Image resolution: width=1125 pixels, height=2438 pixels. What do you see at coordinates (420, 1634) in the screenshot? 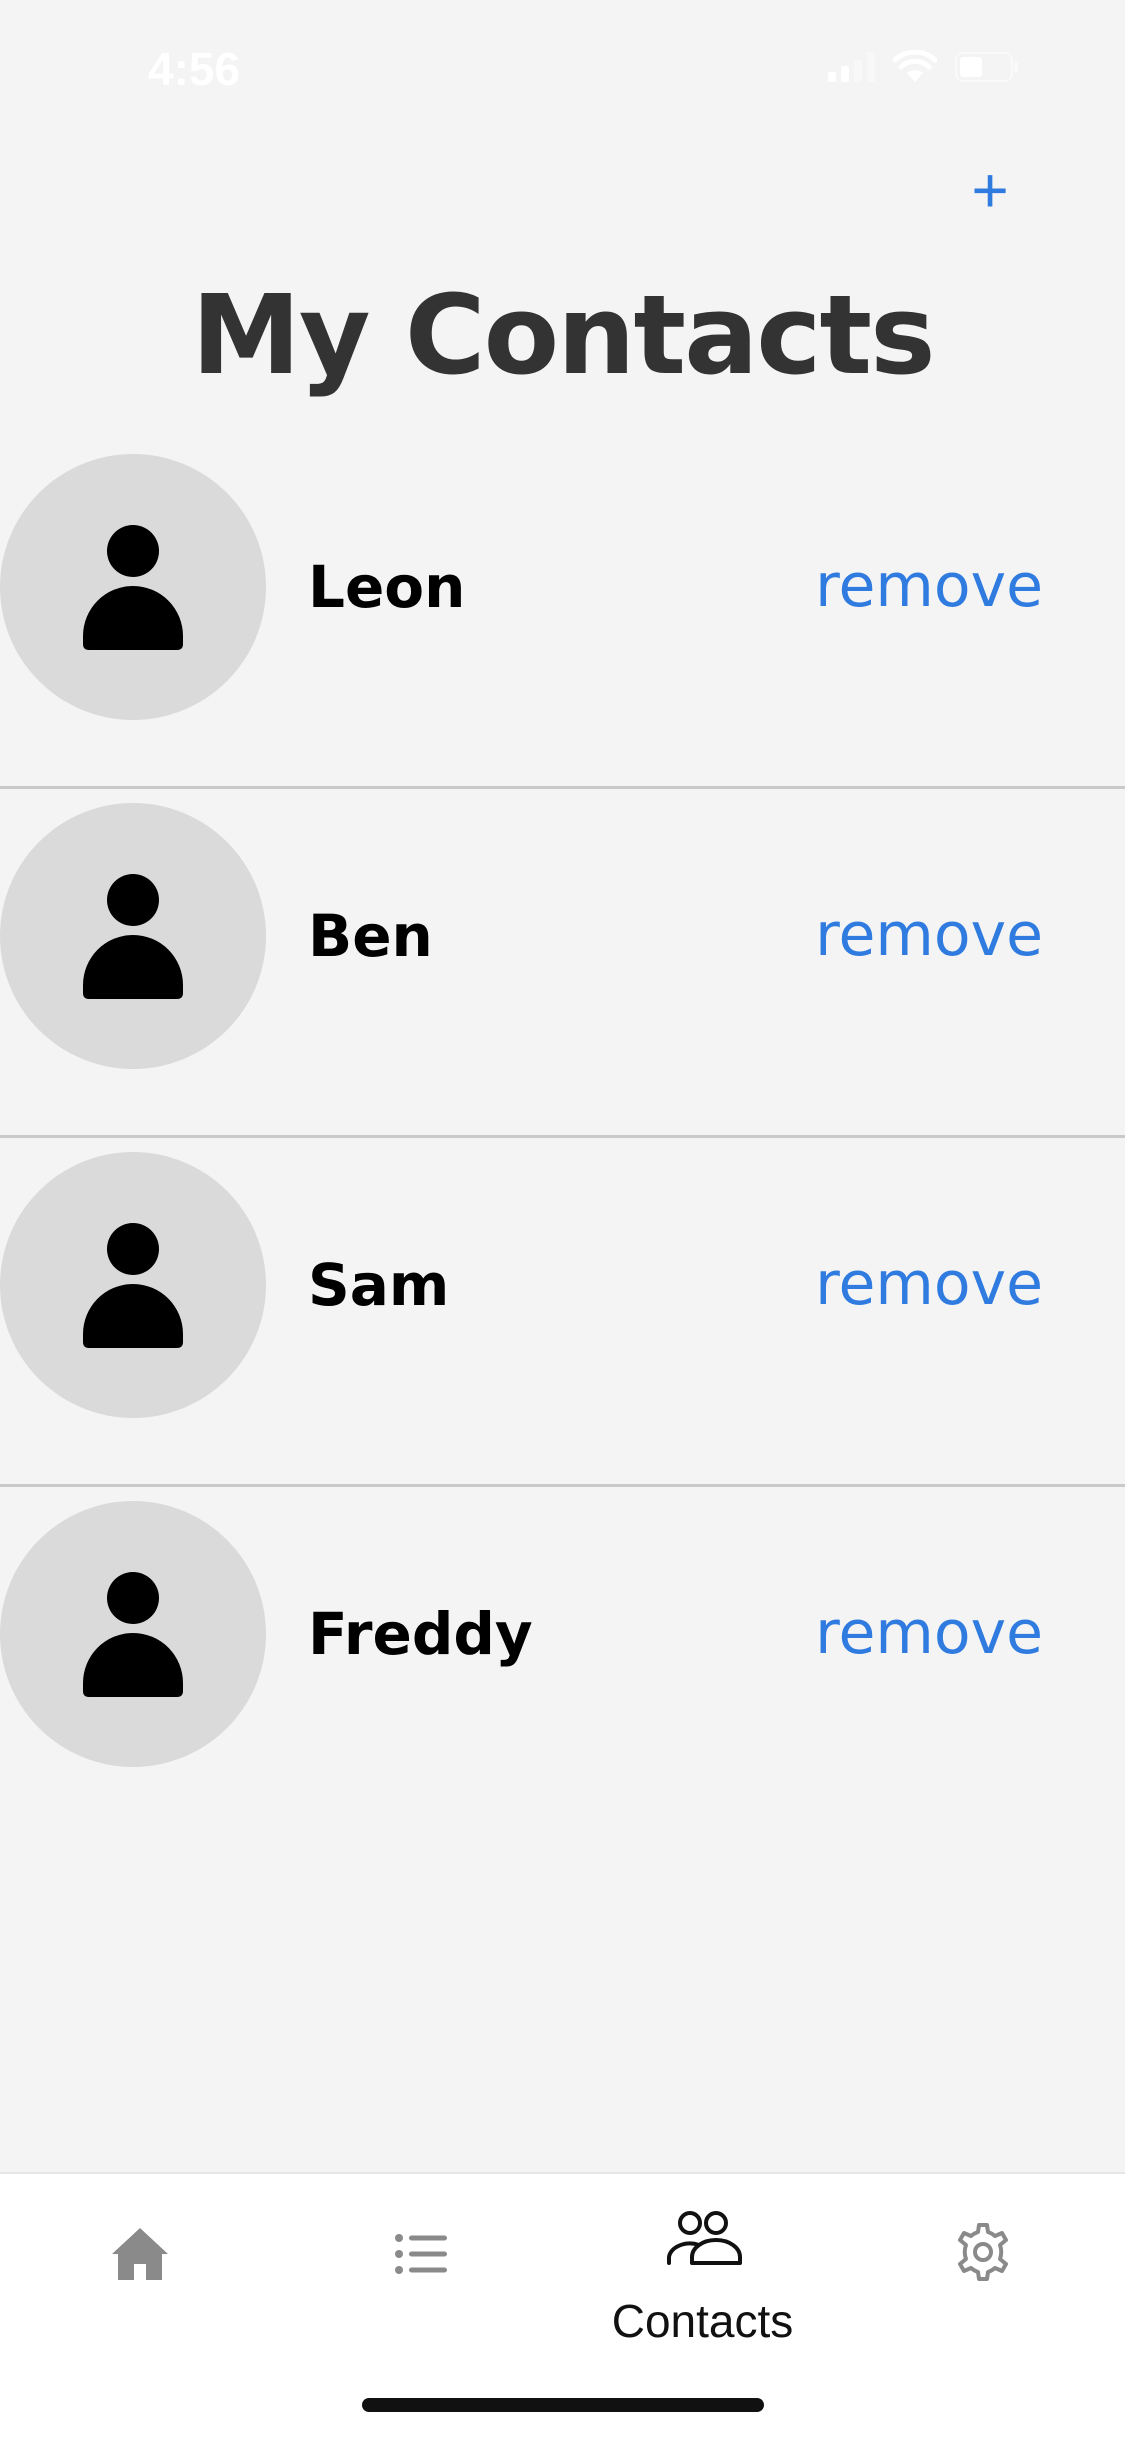
I see `contact-name: Freddy` at bounding box center [420, 1634].